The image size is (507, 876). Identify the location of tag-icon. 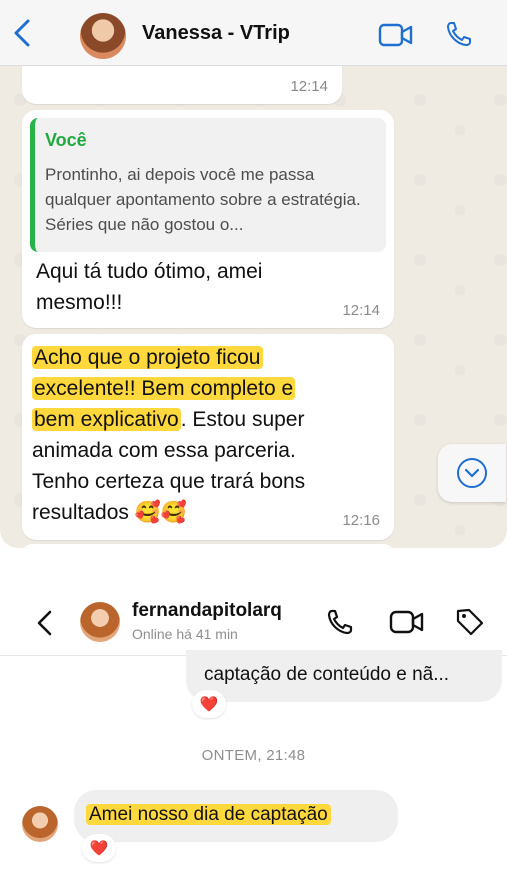
(470, 622).